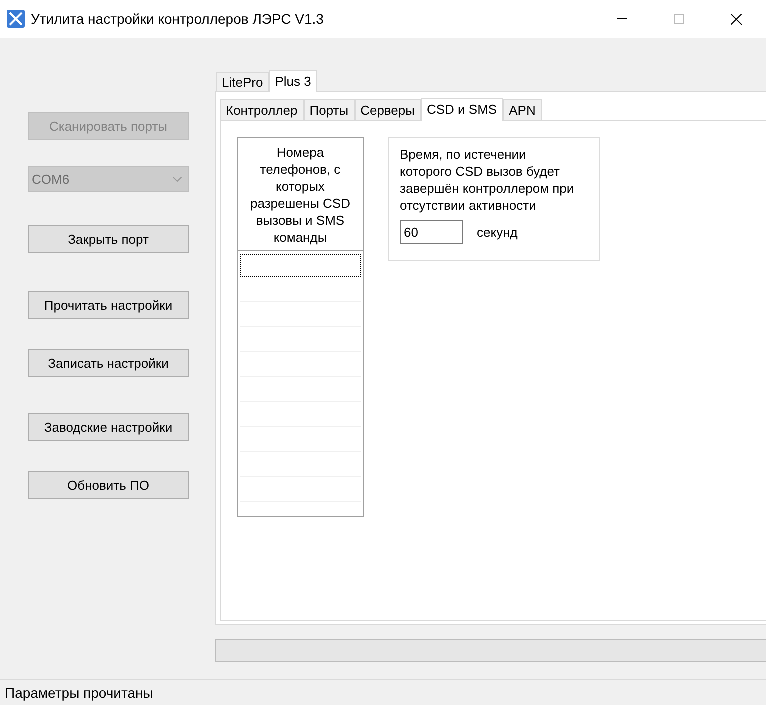 The width and height of the screenshot is (766, 705). I want to click on unit-label: секунд, so click(497, 232).